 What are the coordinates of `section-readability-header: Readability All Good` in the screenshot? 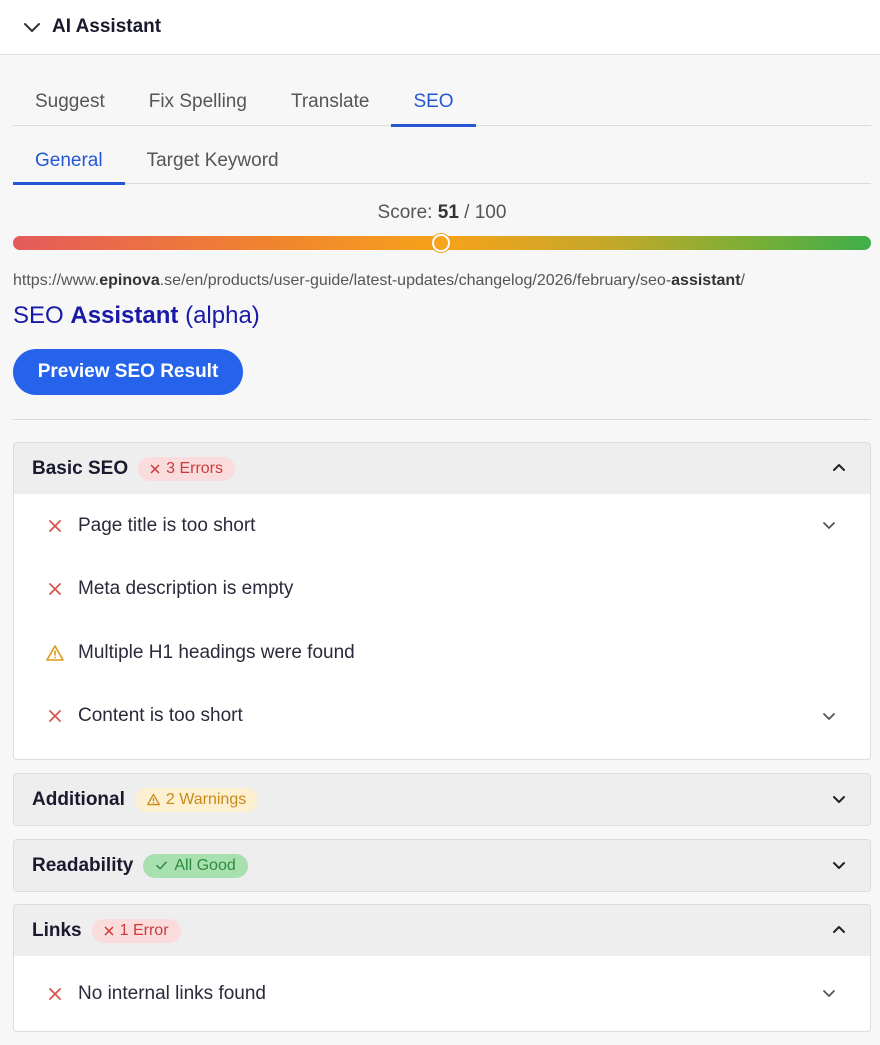 It's located at (442, 865).